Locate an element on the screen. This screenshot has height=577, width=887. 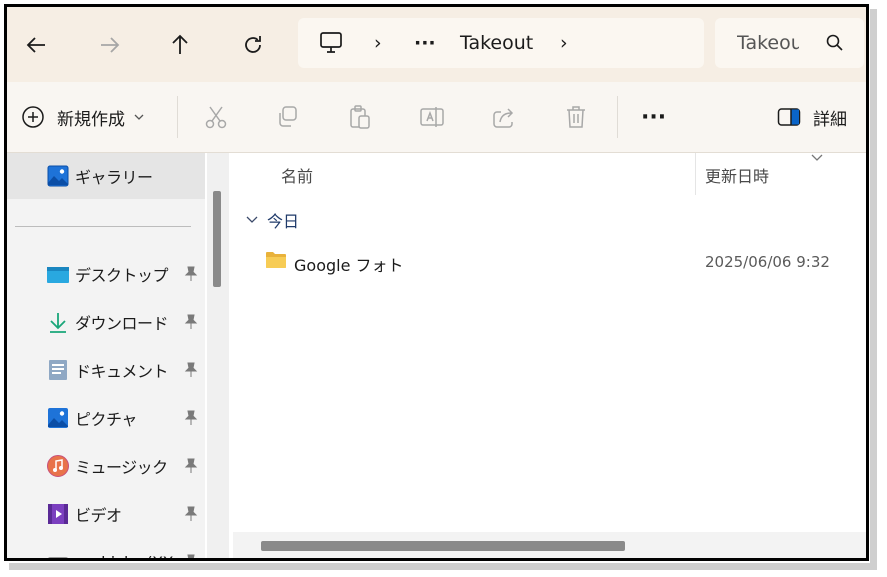
file-modified: 2025/06/06 9:32 is located at coordinates (767, 262).